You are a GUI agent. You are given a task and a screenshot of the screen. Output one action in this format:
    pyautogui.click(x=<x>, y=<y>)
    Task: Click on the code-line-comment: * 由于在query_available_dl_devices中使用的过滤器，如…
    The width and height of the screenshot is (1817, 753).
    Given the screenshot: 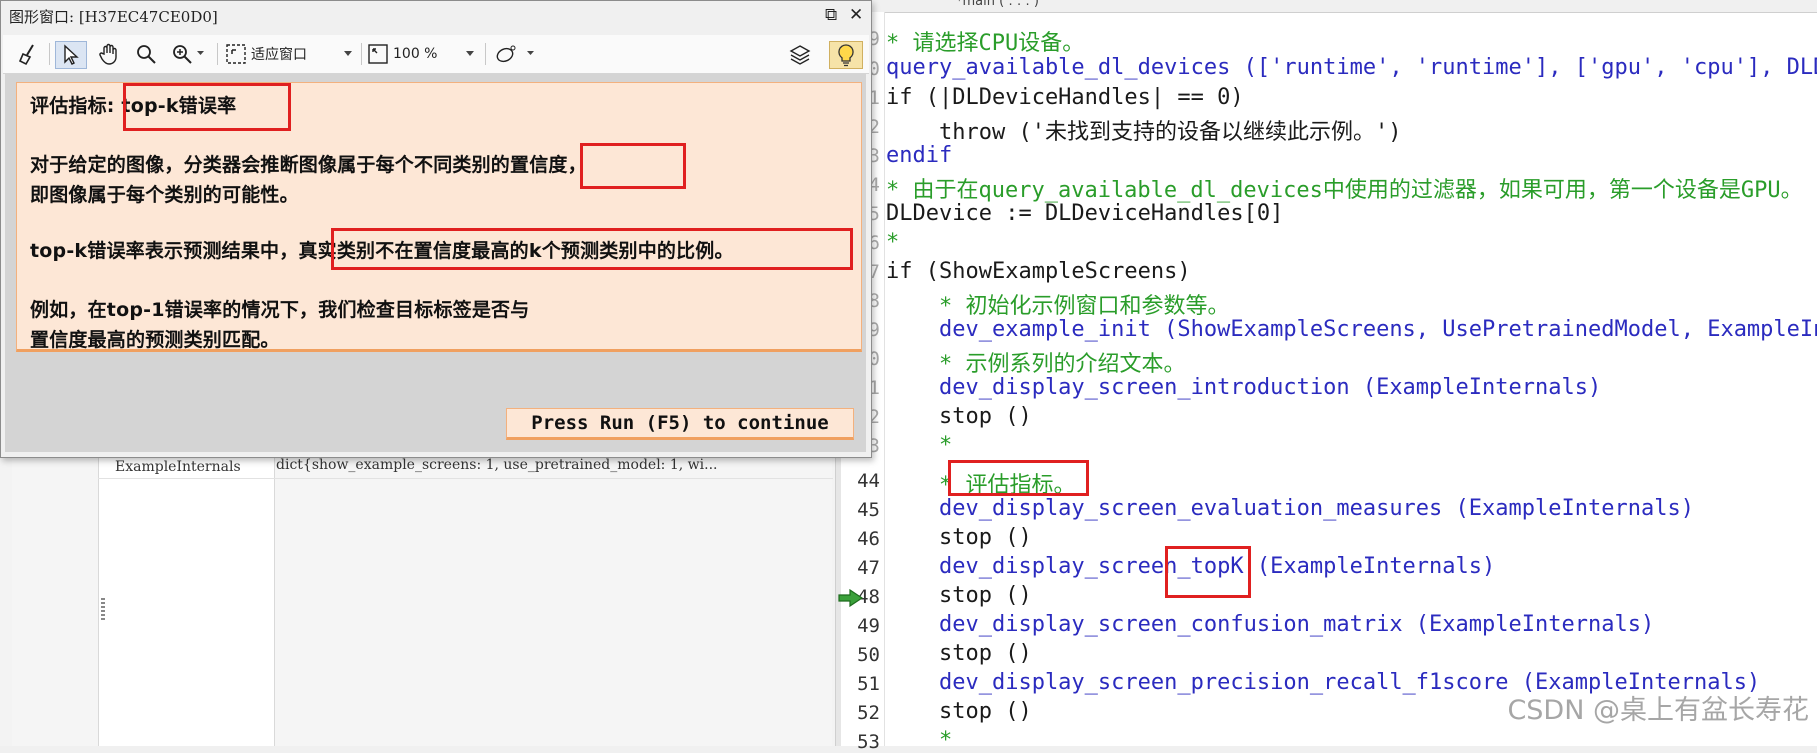 What is the action you would take?
    pyautogui.click(x=1344, y=188)
    